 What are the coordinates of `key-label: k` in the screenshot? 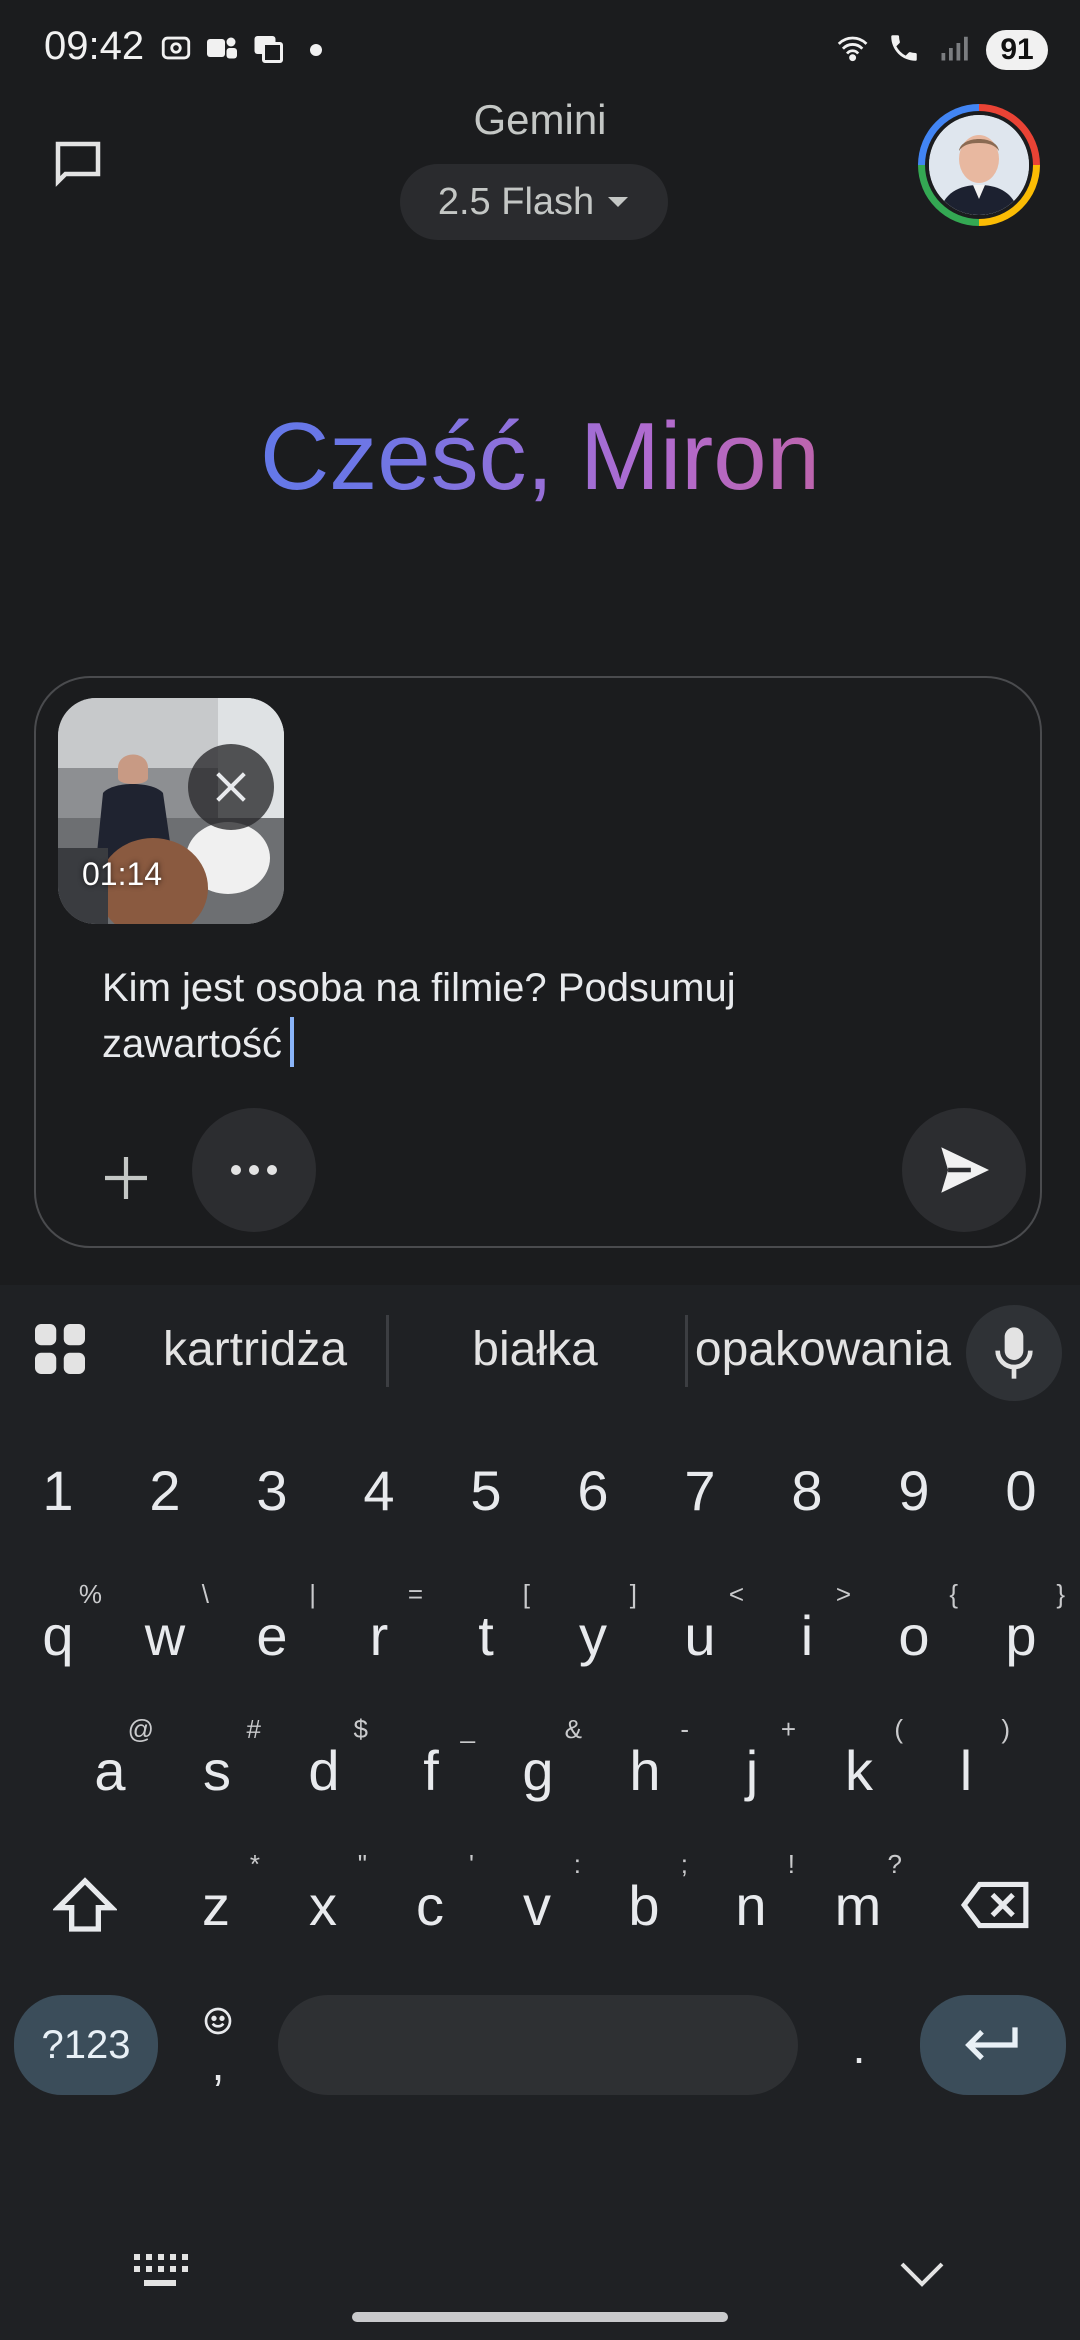 It's located at (859, 1770).